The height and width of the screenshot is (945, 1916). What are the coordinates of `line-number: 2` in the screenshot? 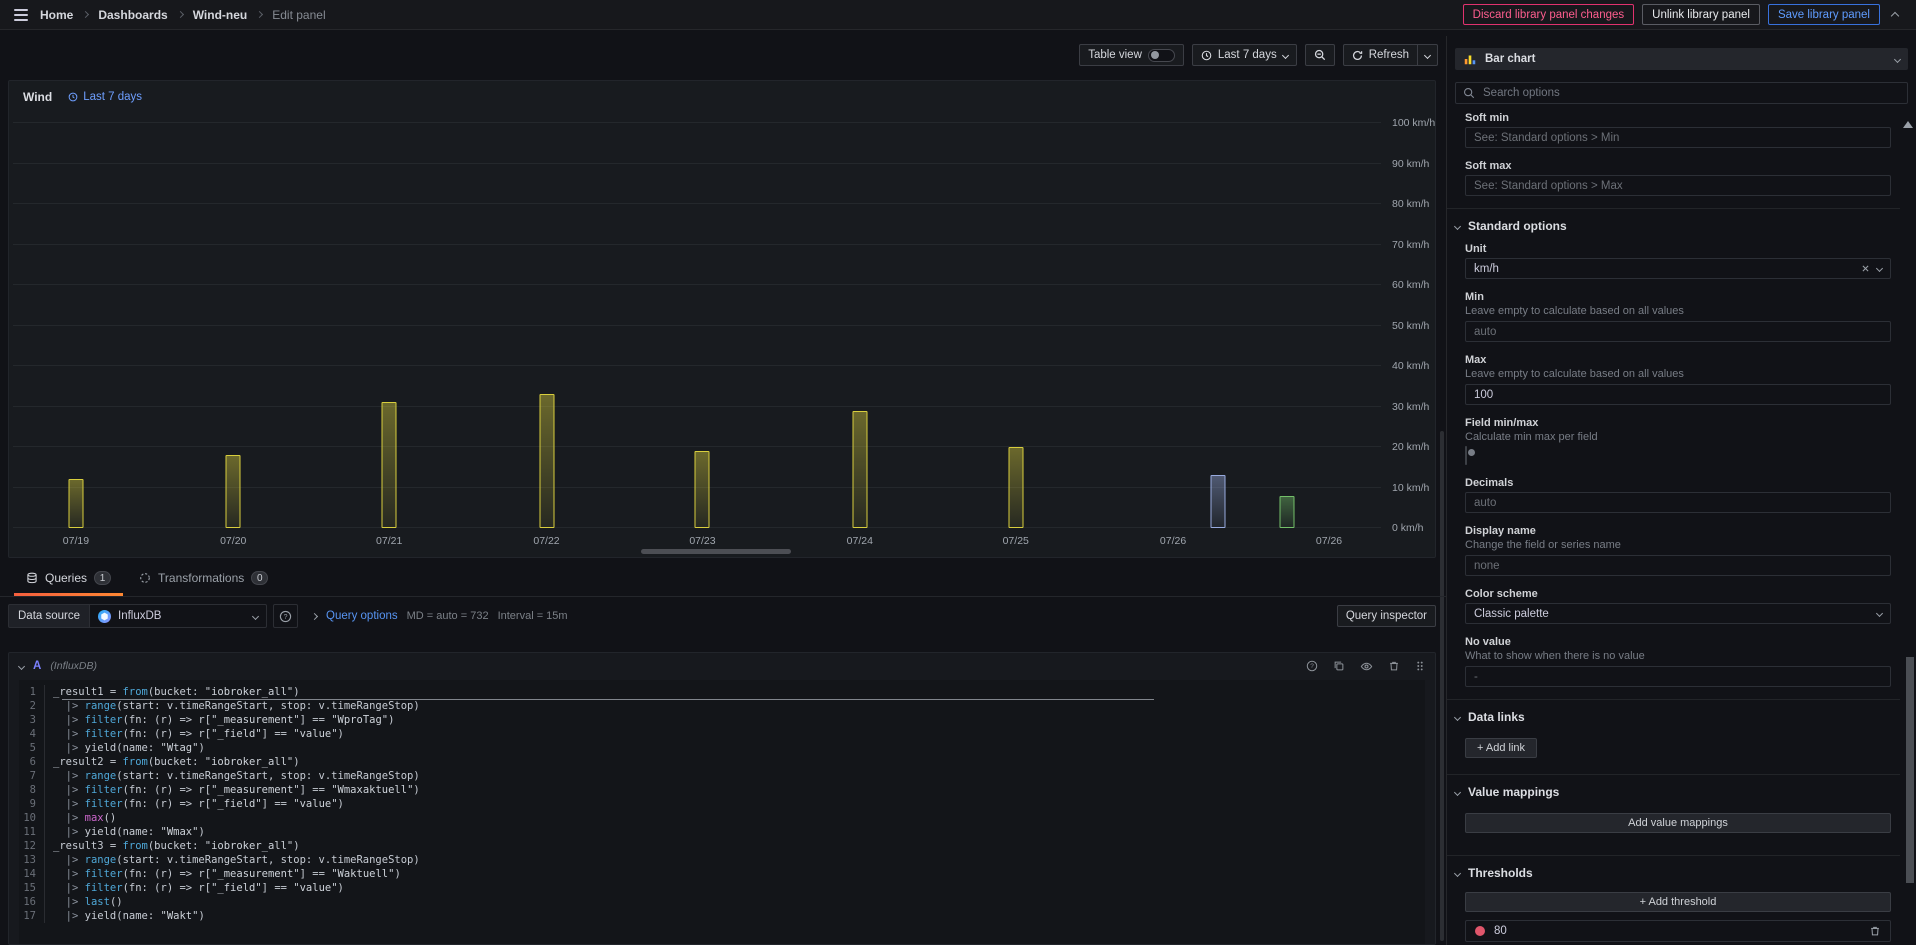 It's located at (32, 706).